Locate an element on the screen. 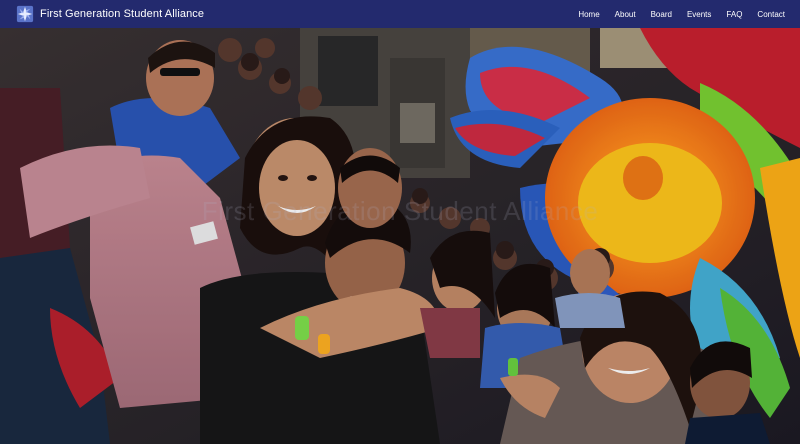 This screenshot has height=444, width=800. nav-contact-link: Contact is located at coordinates (771, 14).